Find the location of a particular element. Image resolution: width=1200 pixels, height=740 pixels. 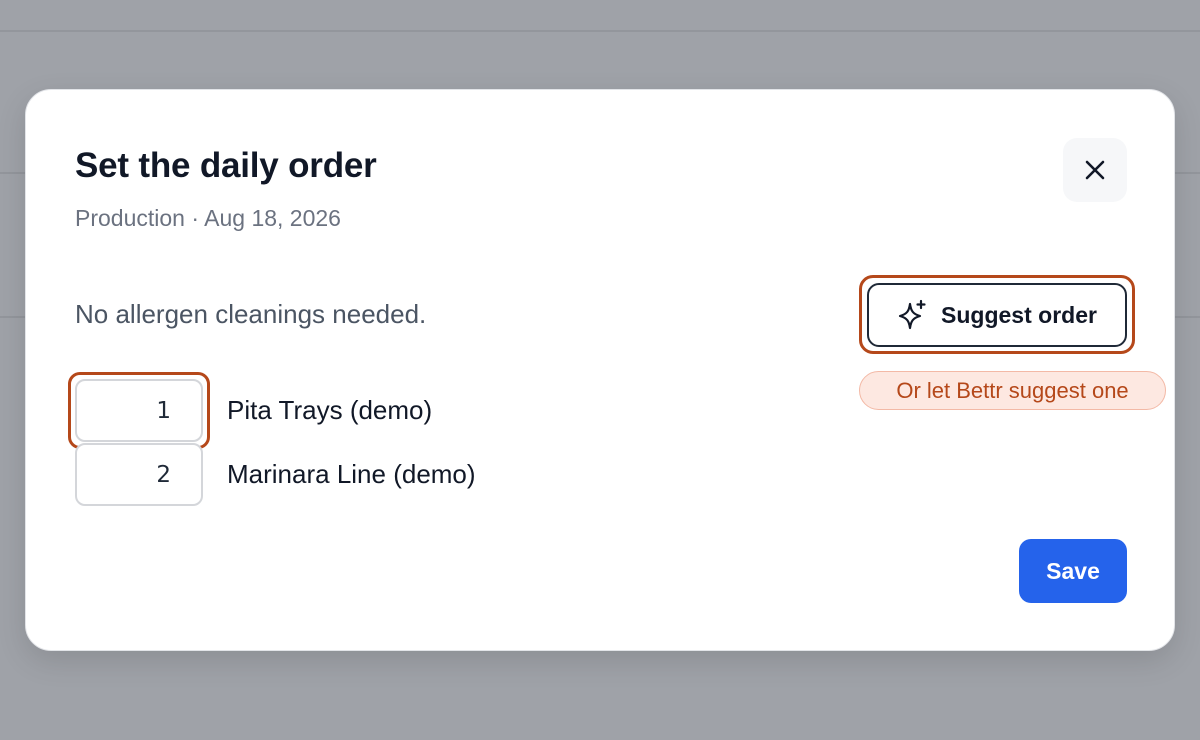

item-label-pita-trays: Pita Trays (demo) is located at coordinates (330, 410).